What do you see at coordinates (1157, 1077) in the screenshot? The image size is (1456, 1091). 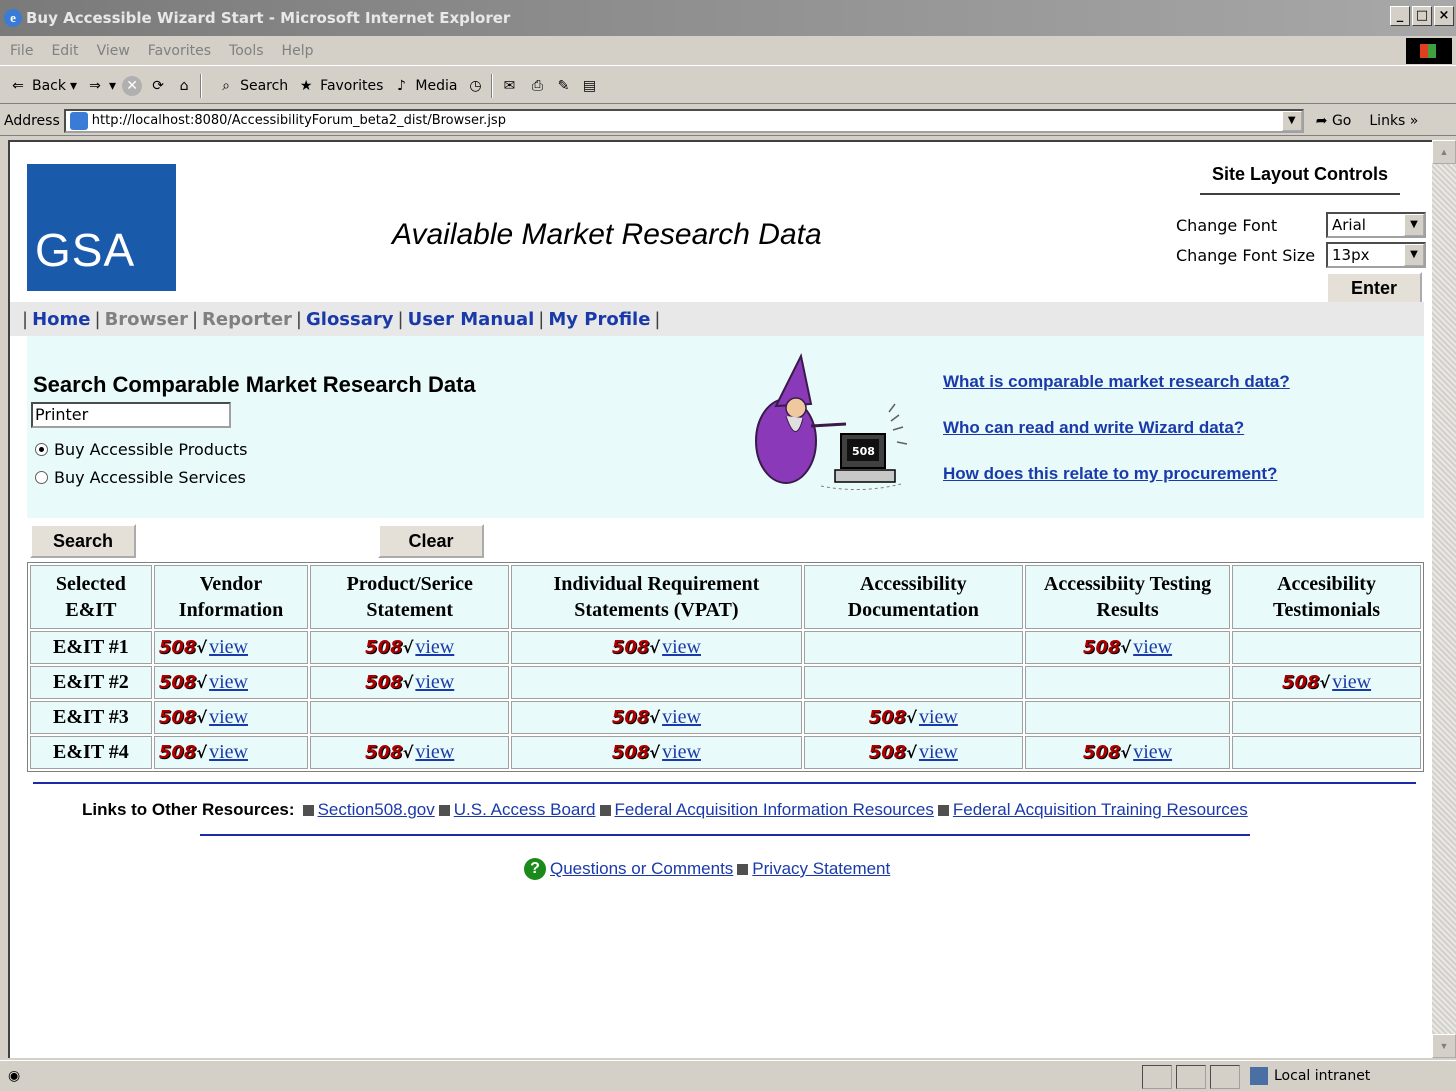 I see `status-pane` at bounding box center [1157, 1077].